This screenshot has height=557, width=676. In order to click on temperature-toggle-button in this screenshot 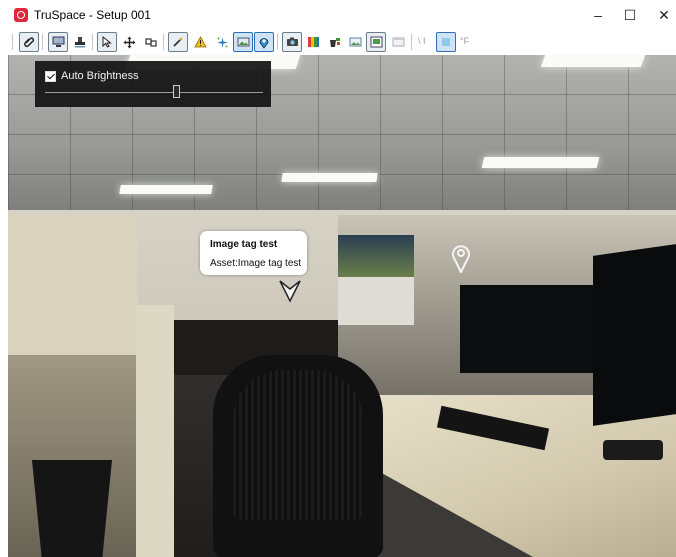, I will do `click(446, 42)`.